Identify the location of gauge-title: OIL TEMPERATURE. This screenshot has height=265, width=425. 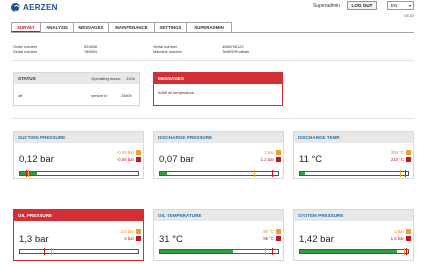
(218, 215).